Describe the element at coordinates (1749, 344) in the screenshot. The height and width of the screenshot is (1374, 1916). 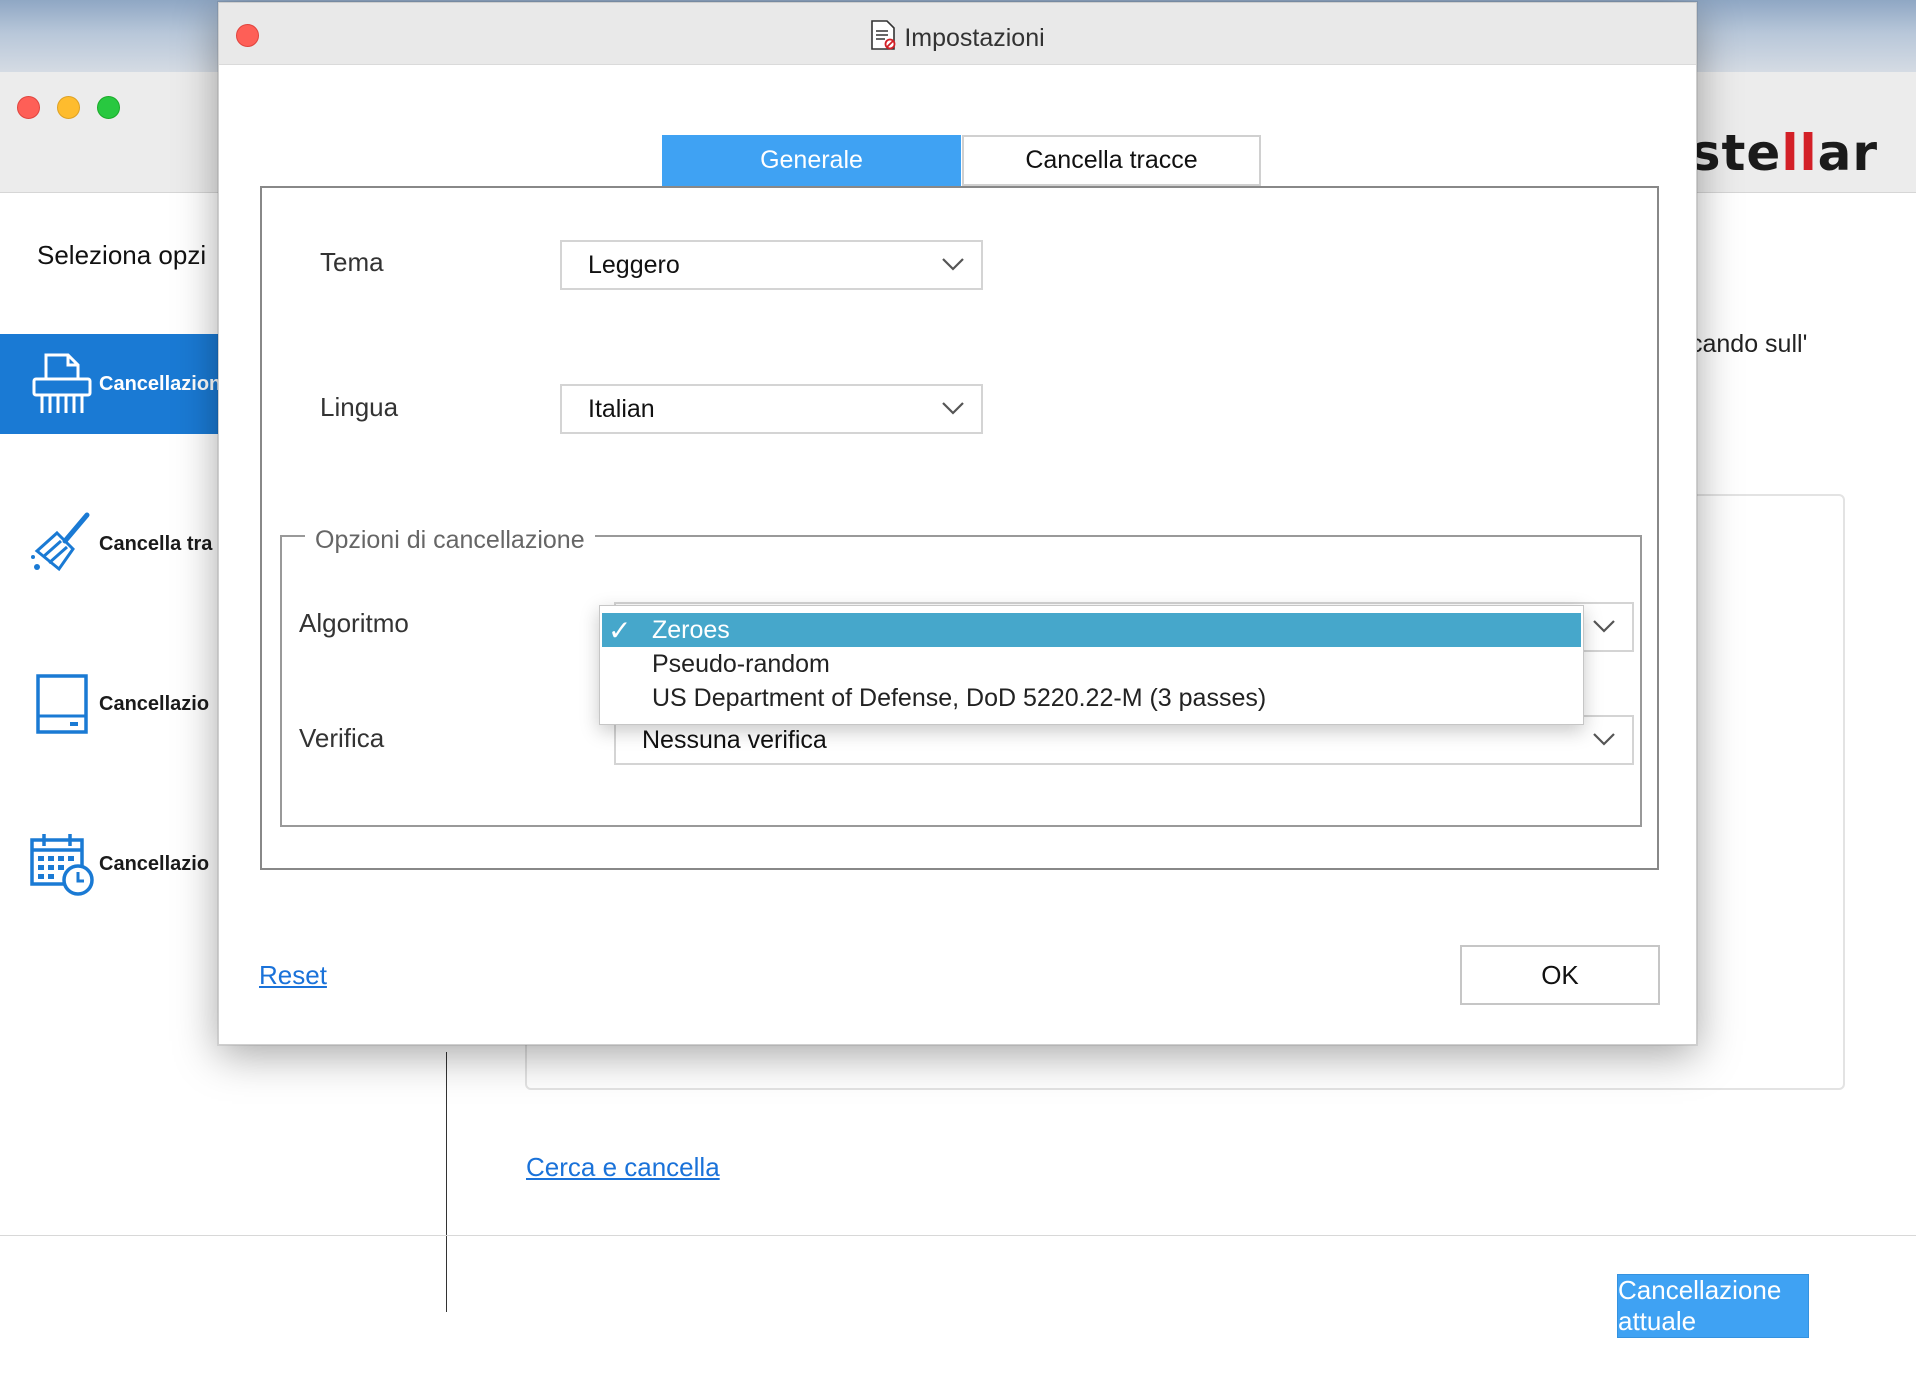
I see `hint-text: cando sull'` at that location.